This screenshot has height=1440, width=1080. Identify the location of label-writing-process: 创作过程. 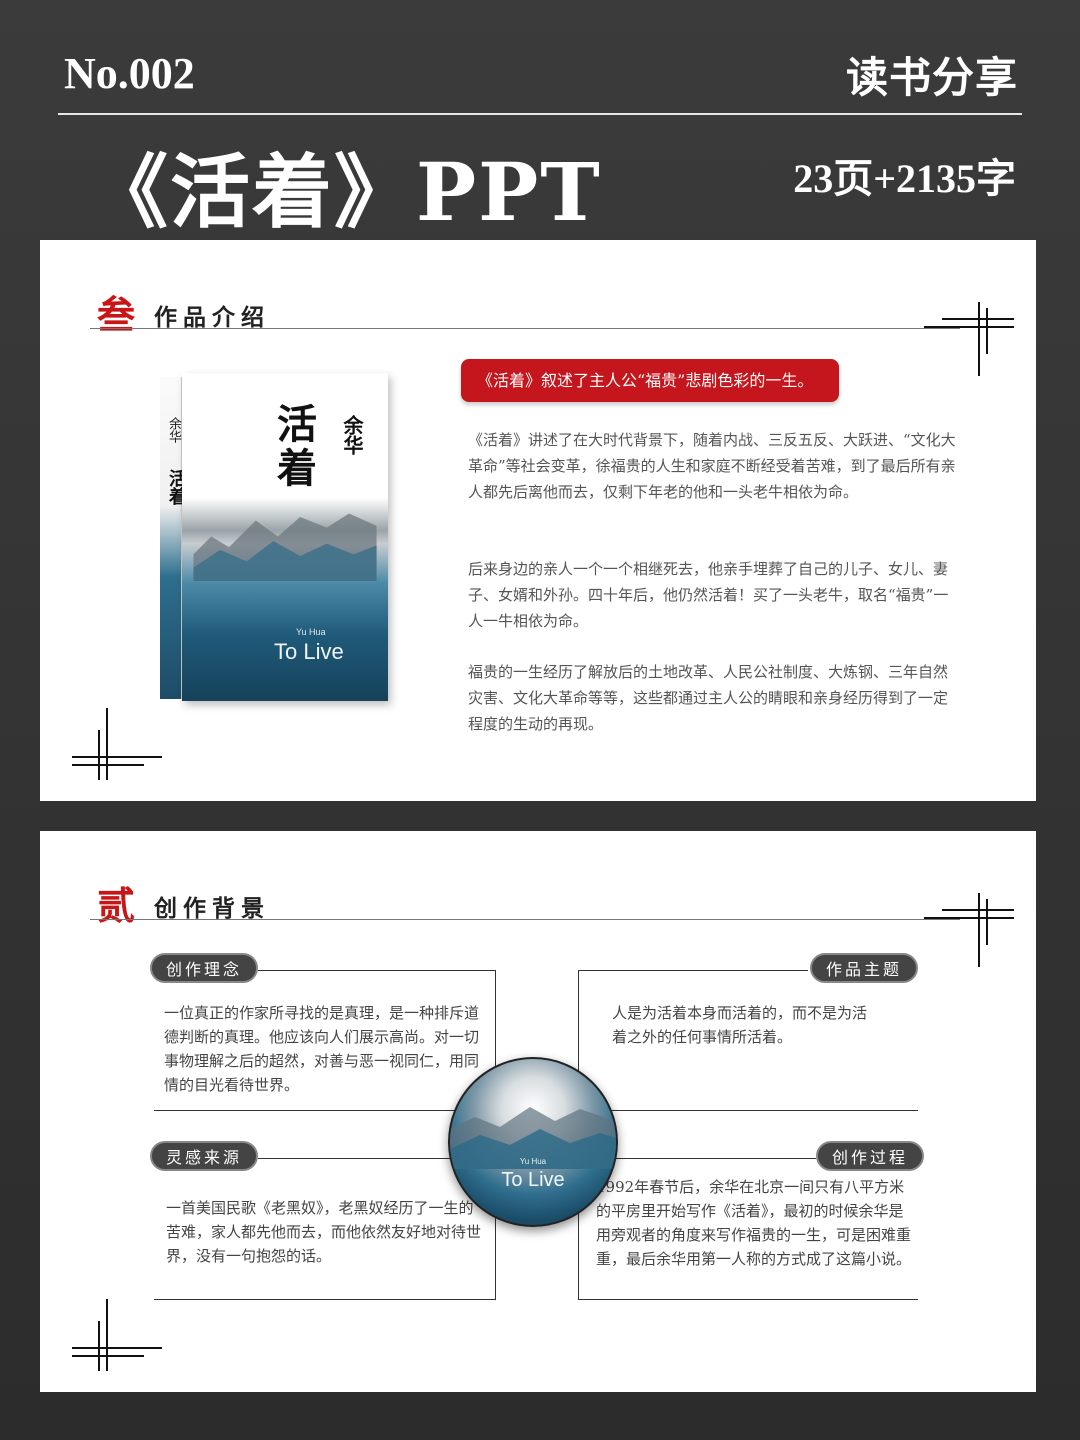
(870, 1156).